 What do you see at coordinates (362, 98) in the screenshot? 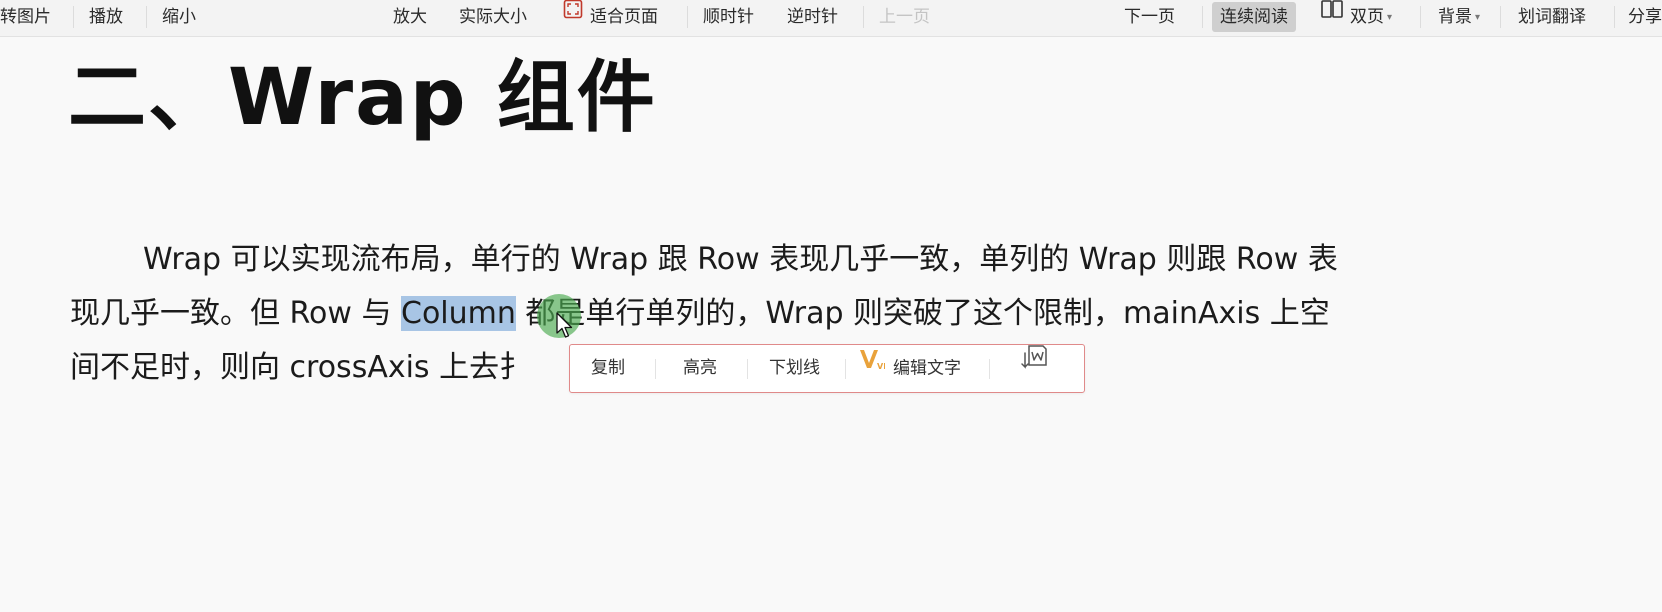
I see `section-heading: 二、Wrap 组件` at bounding box center [362, 98].